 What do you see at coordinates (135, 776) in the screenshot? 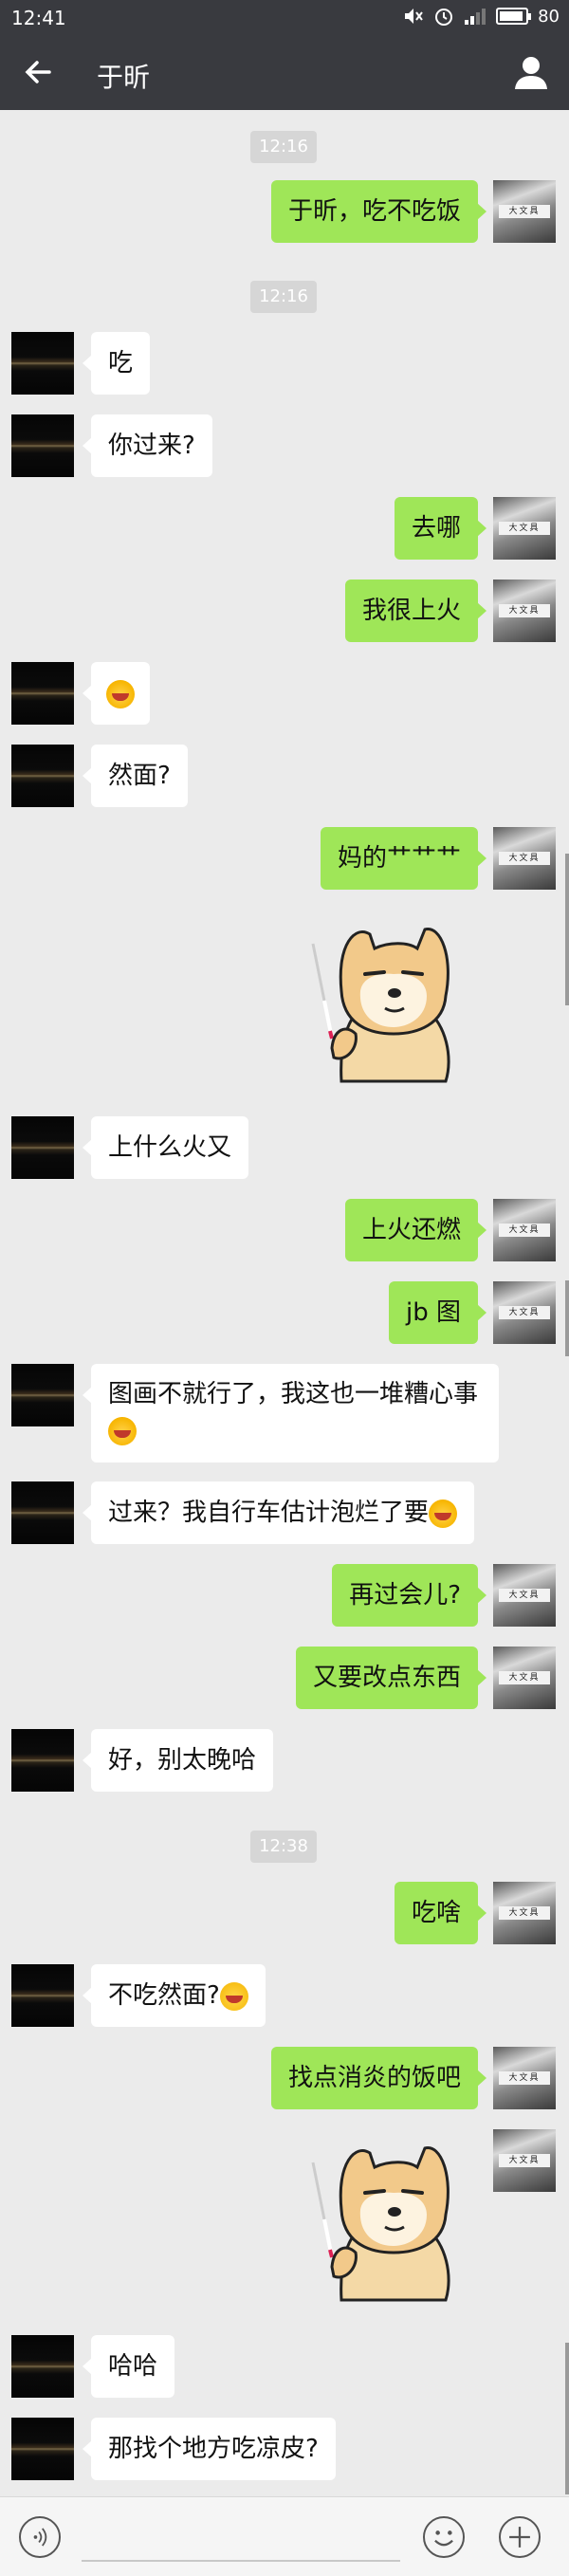
I see `message-bubble-received: 然面?` at bounding box center [135, 776].